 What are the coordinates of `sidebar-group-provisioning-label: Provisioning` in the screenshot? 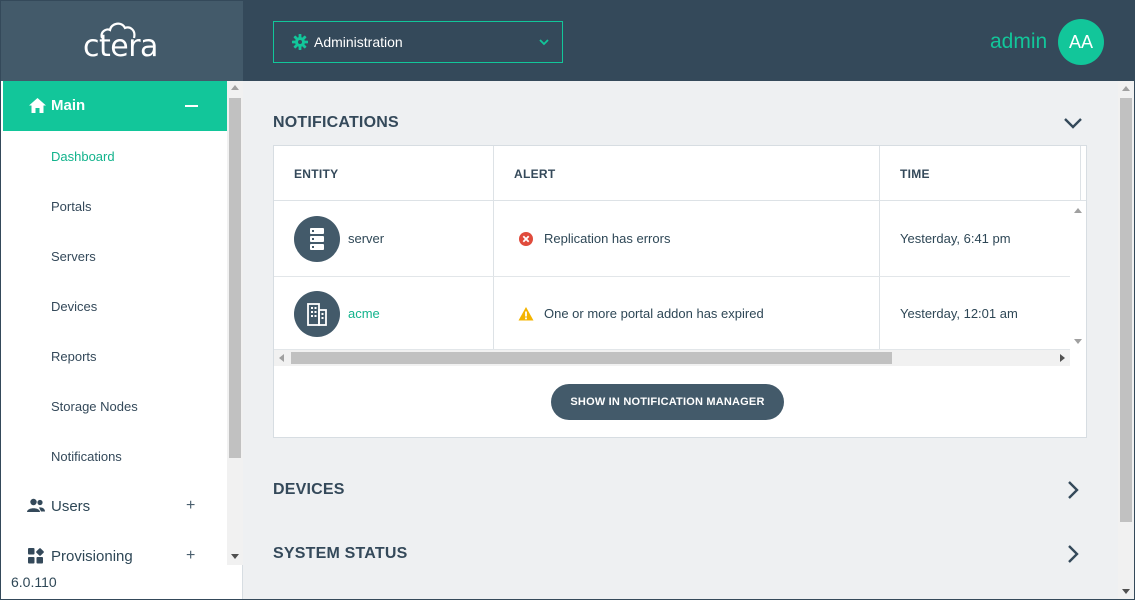 It's located at (92, 556).